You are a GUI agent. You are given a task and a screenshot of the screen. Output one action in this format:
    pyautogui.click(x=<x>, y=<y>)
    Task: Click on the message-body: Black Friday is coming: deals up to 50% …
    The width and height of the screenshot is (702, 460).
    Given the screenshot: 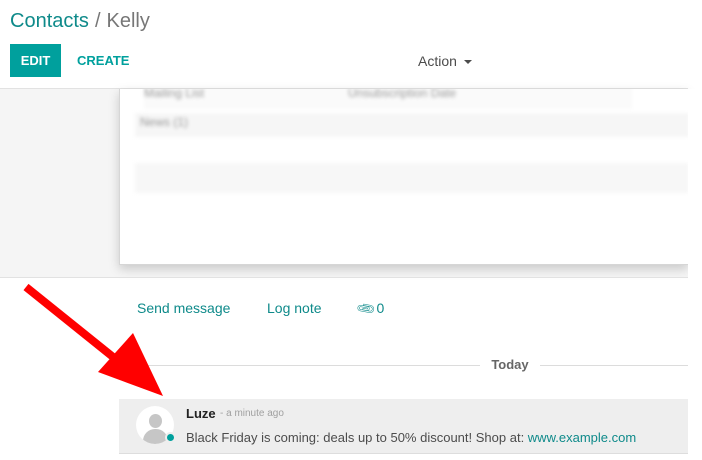 What is the action you would take?
    pyautogui.click(x=411, y=438)
    